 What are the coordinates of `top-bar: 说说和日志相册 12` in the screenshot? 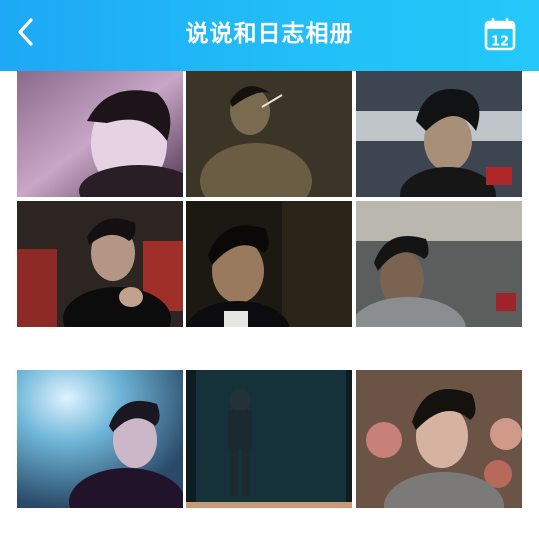 It's located at (269, 35).